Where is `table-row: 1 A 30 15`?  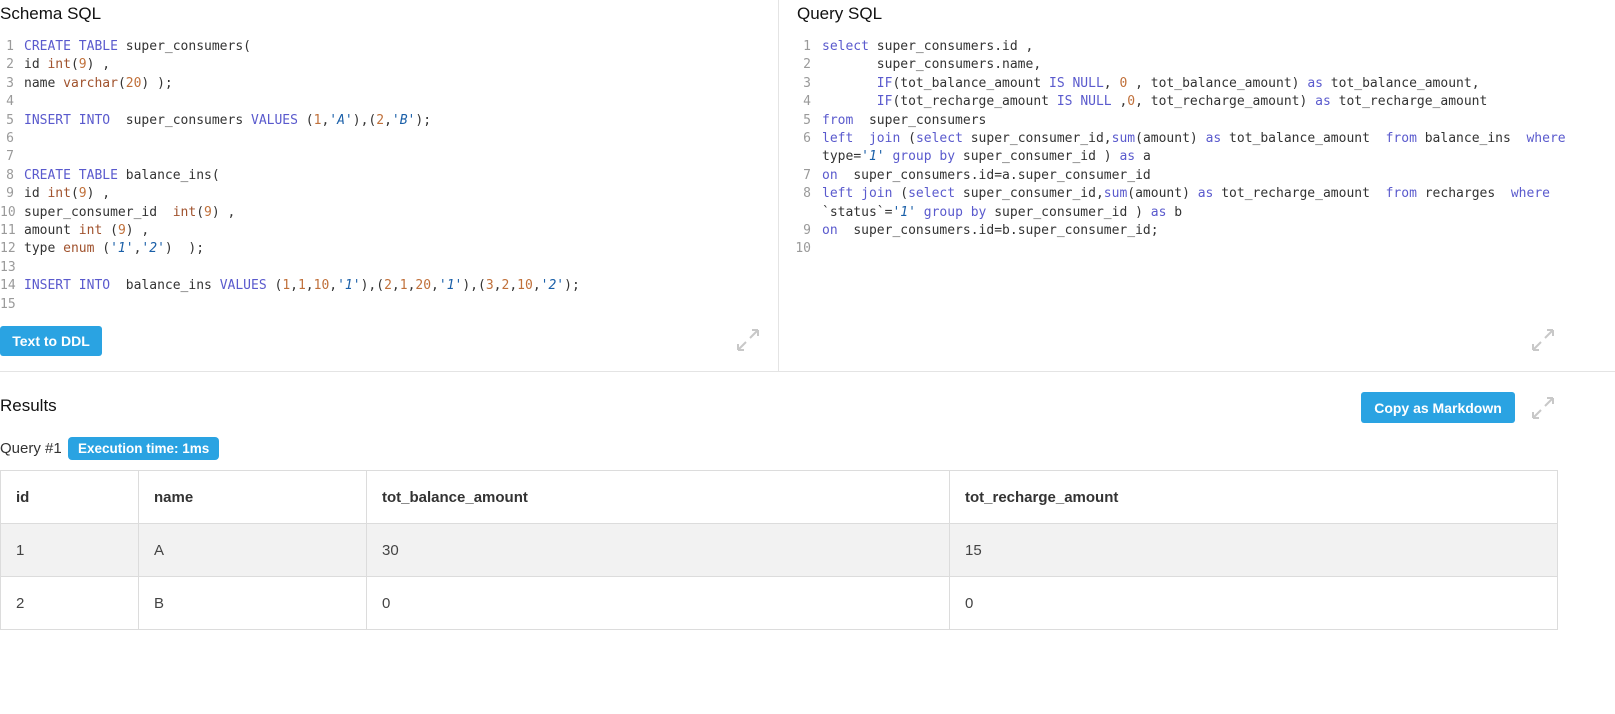 table-row: 1 A 30 15 is located at coordinates (779, 550).